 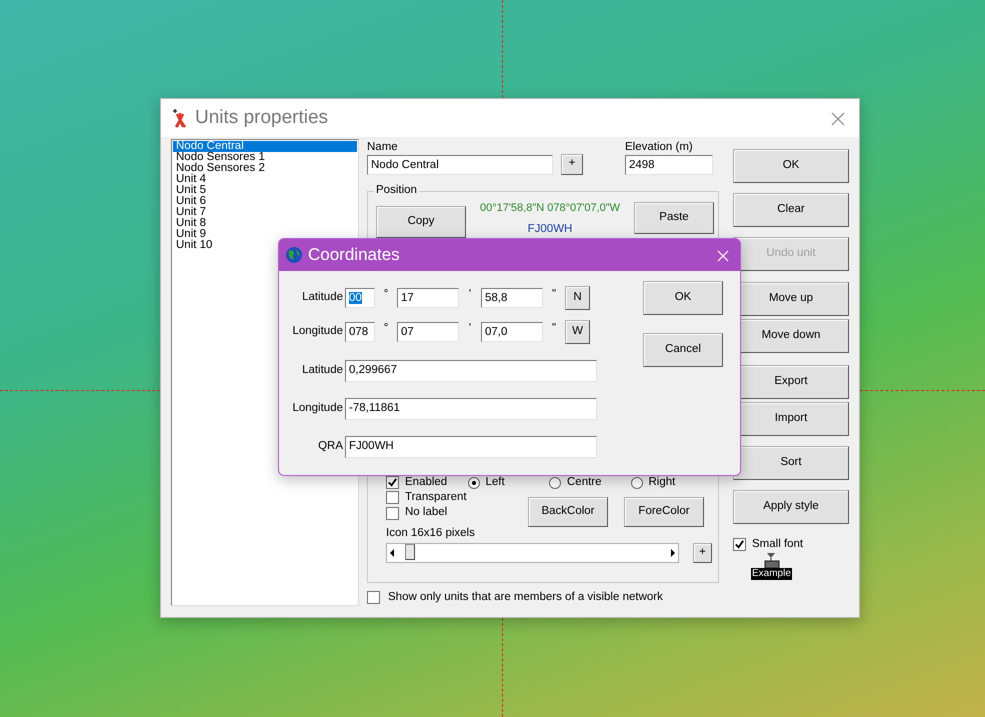 I want to click on slider-thumb, so click(x=410, y=552).